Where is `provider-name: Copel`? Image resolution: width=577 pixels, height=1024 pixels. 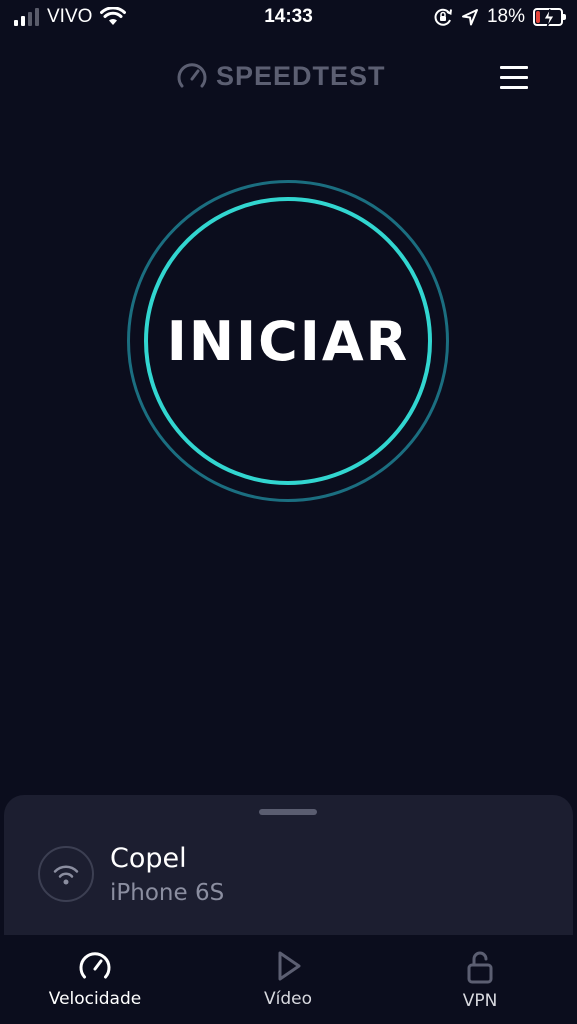 provider-name: Copel is located at coordinates (148, 858).